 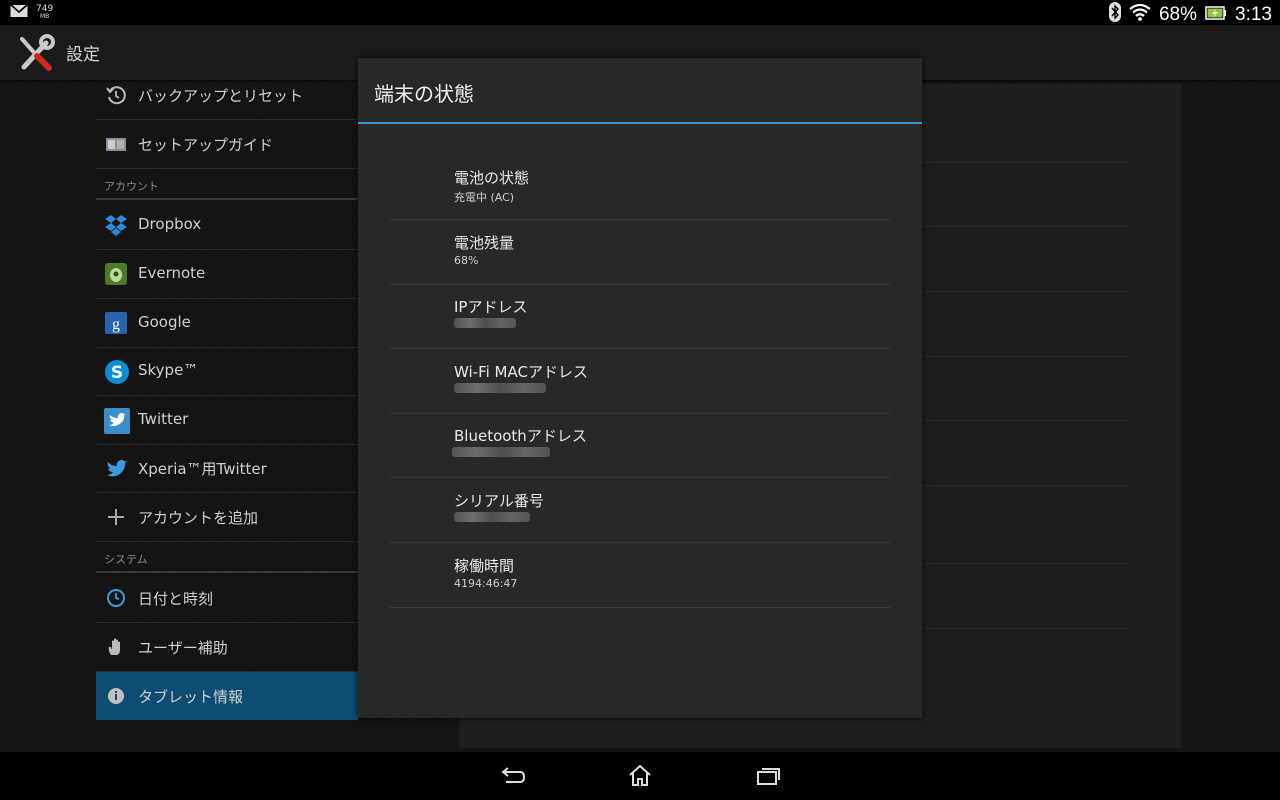 I want to click on pref-serial-number: シリアル番号, so click(x=640, y=510).